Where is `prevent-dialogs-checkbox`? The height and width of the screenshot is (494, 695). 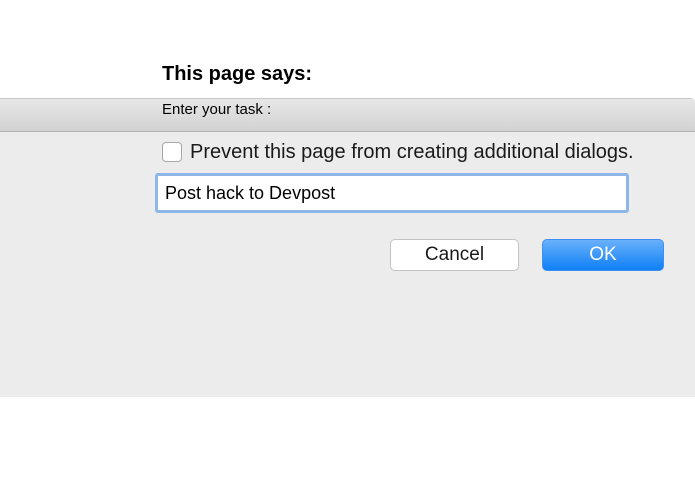 prevent-dialogs-checkbox is located at coordinates (172, 152).